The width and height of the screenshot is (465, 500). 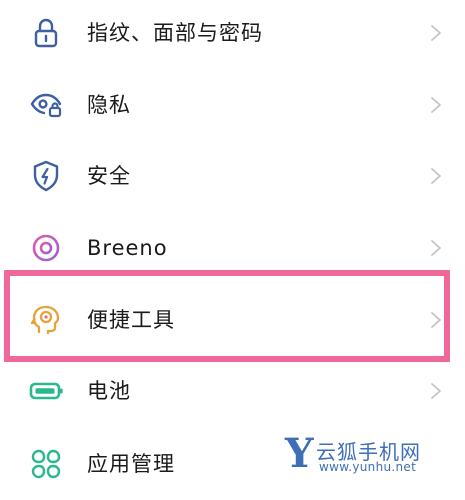 What do you see at coordinates (175, 33) in the screenshot?
I see `settings-item-label: 指纹、面部与密码` at bounding box center [175, 33].